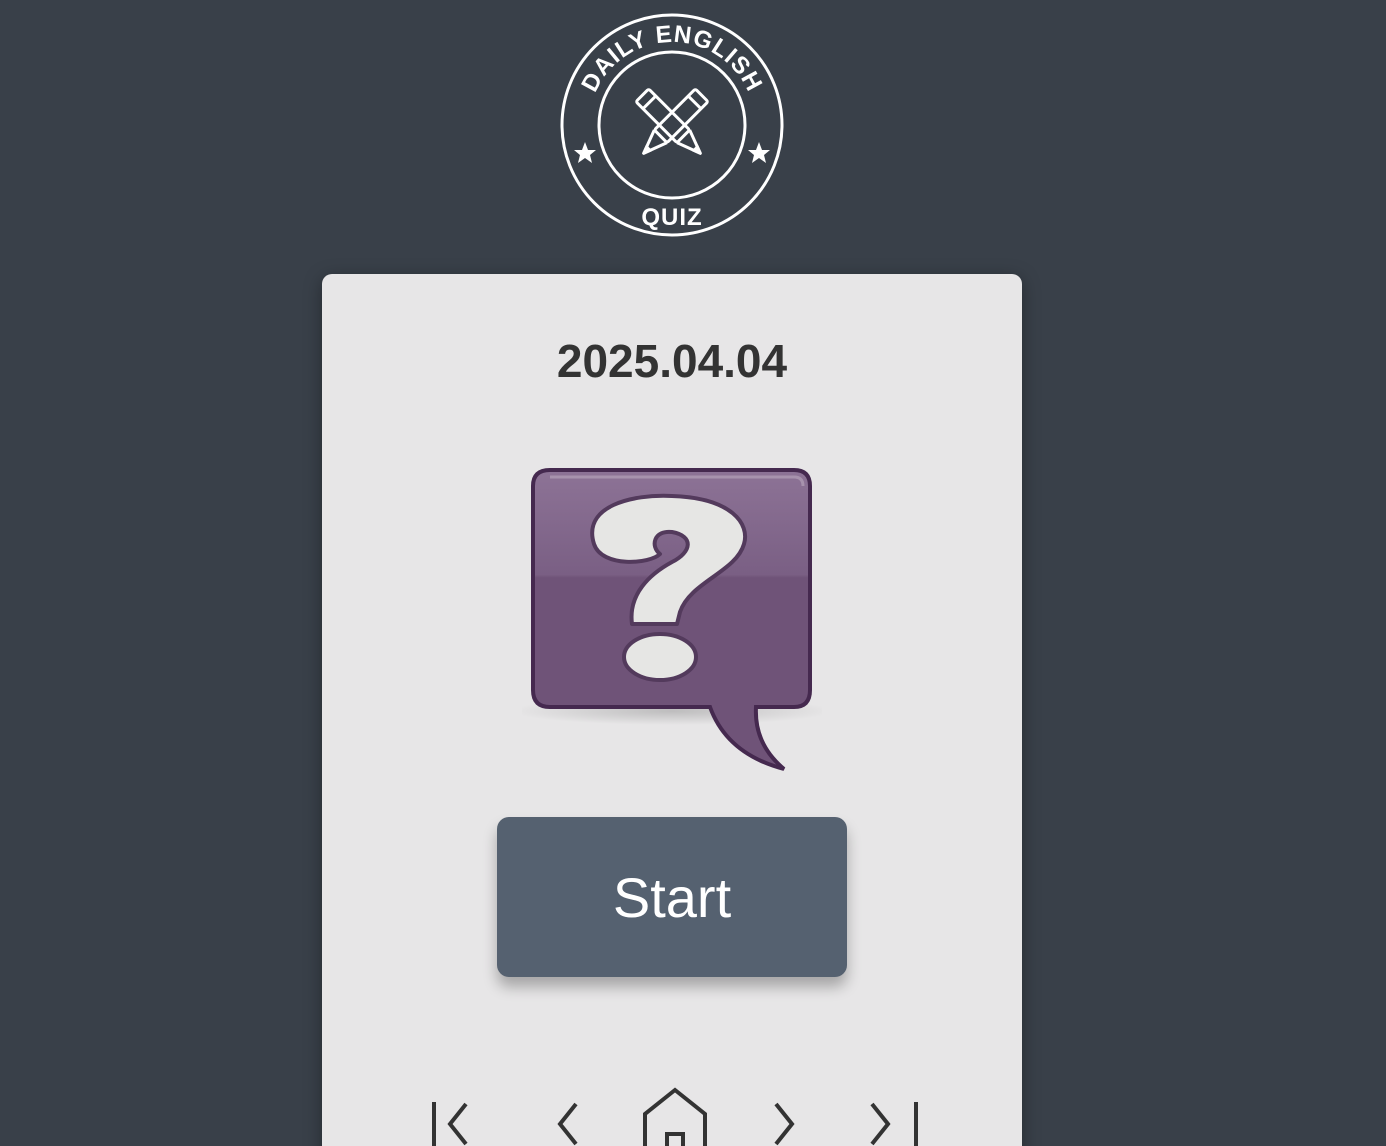 This screenshot has width=1386, height=1146. What do you see at coordinates (671, 59) in the screenshot?
I see `svg-text: DAILY ENGLISH` at bounding box center [671, 59].